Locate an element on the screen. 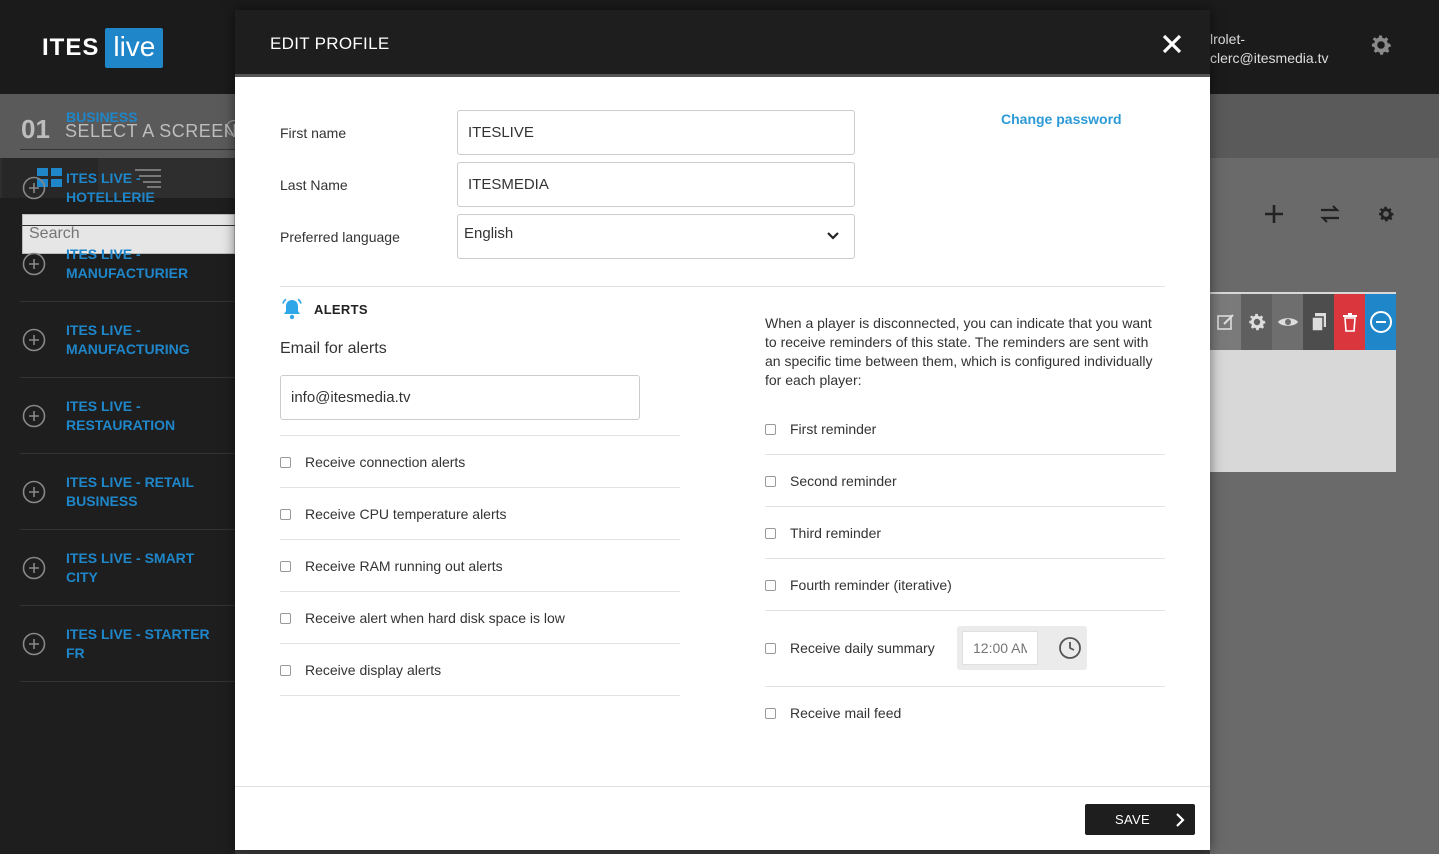 The height and width of the screenshot is (854, 1439). last-name-input is located at coordinates (656, 184).